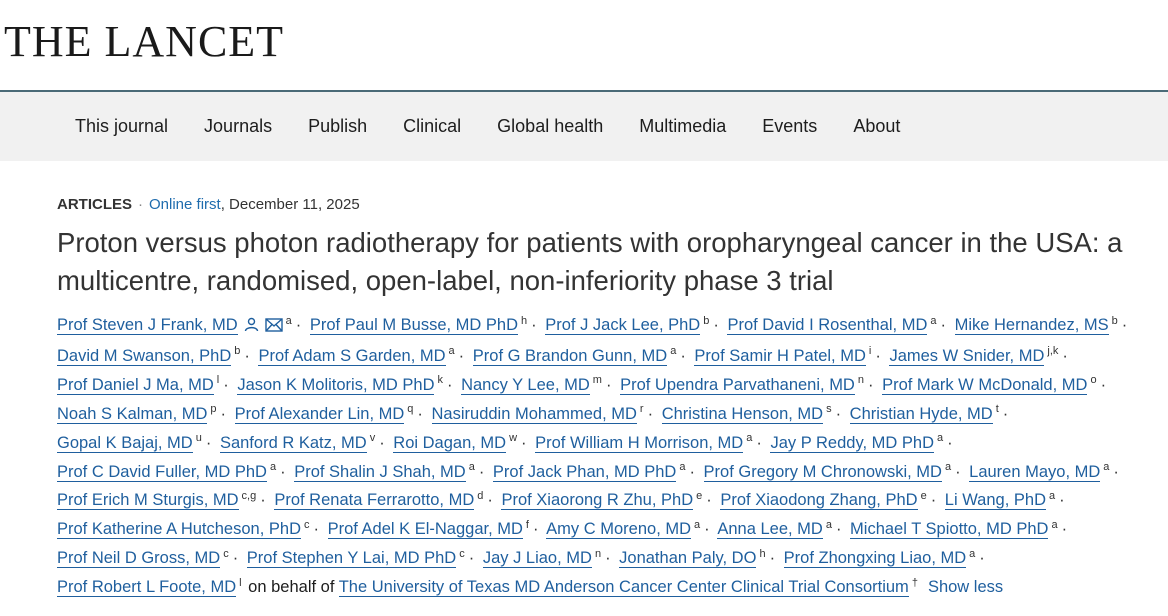 The width and height of the screenshot is (1168, 616). What do you see at coordinates (852, 443) in the screenshot?
I see `author-name-link: Jay P Reddy, MD PhD` at bounding box center [852, 443].